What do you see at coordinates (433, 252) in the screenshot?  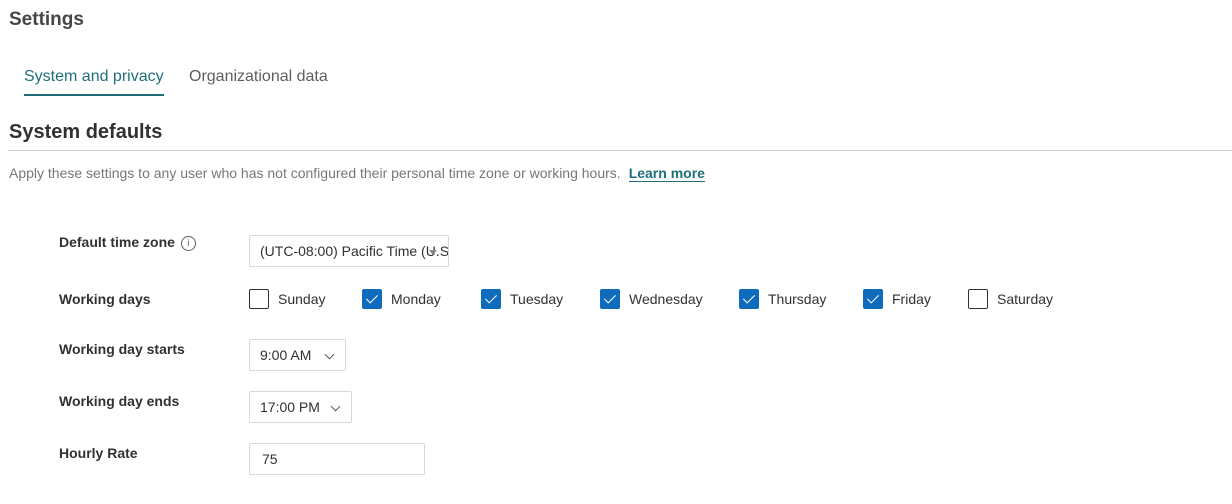 I see `caret-down-icon` at bounding box center [433, 252].